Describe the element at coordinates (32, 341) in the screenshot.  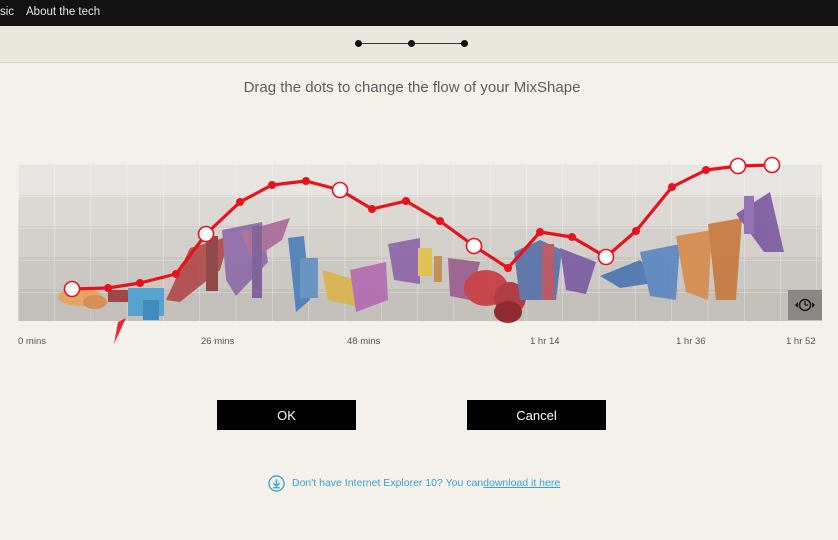
I see `time-label-start: 0 mins` at that location.